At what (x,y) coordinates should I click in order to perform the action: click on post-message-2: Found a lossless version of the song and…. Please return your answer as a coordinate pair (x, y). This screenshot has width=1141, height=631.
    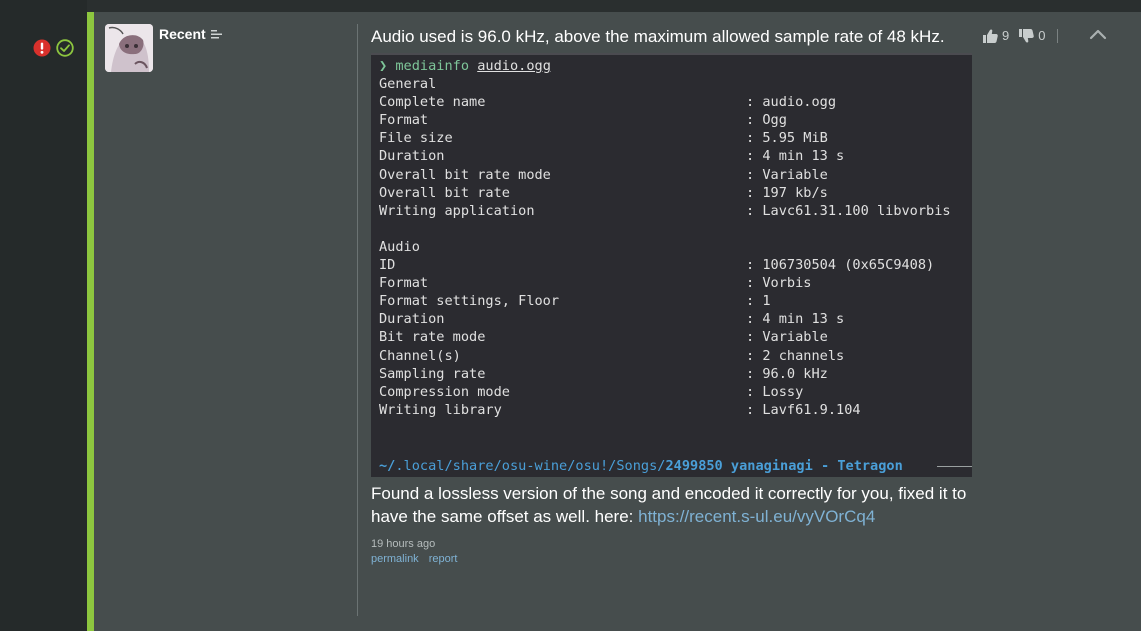
    Looking at the image, I should click on (676, 505).